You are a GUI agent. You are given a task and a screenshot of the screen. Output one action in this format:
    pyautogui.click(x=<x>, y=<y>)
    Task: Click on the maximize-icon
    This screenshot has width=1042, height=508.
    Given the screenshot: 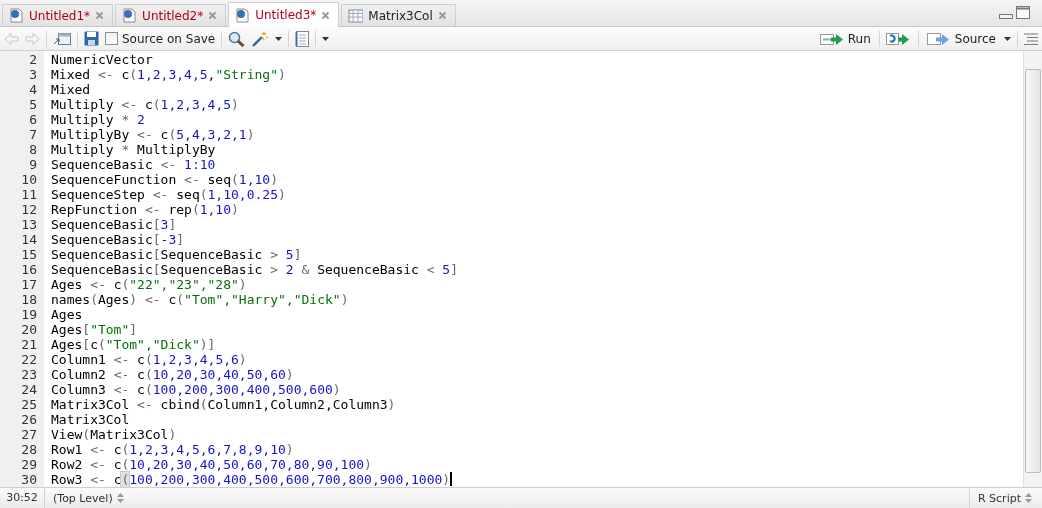 What is the action you would take?
    pyautogui.click(x=1023, y=13)
    